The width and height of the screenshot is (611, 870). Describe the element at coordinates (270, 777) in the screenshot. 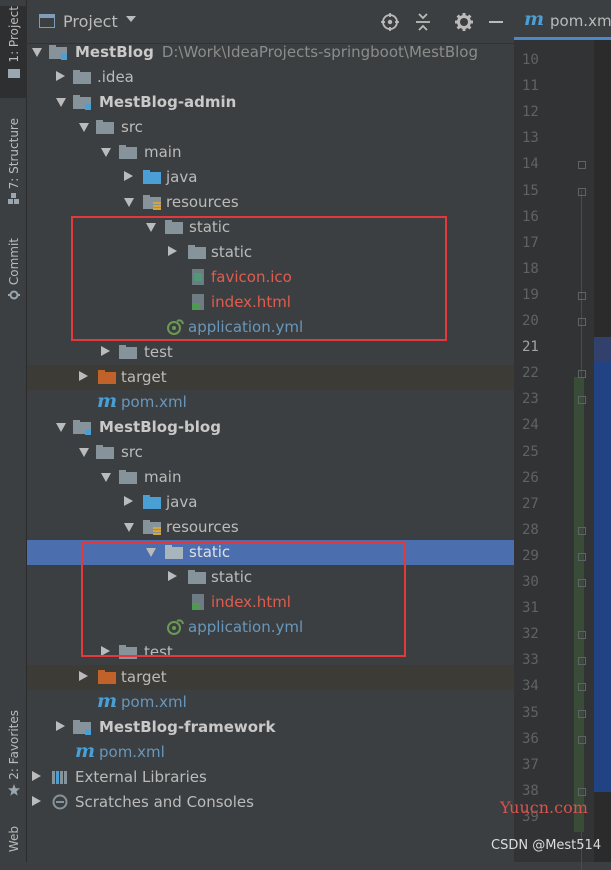

I see `tree-row-external-libraries: External Libraries` at that location.